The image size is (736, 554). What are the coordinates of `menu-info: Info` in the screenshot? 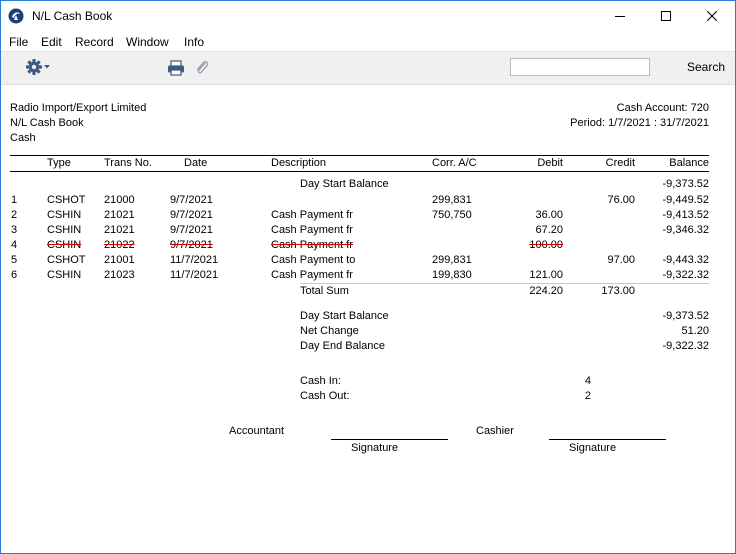 It's located at (194, 42).